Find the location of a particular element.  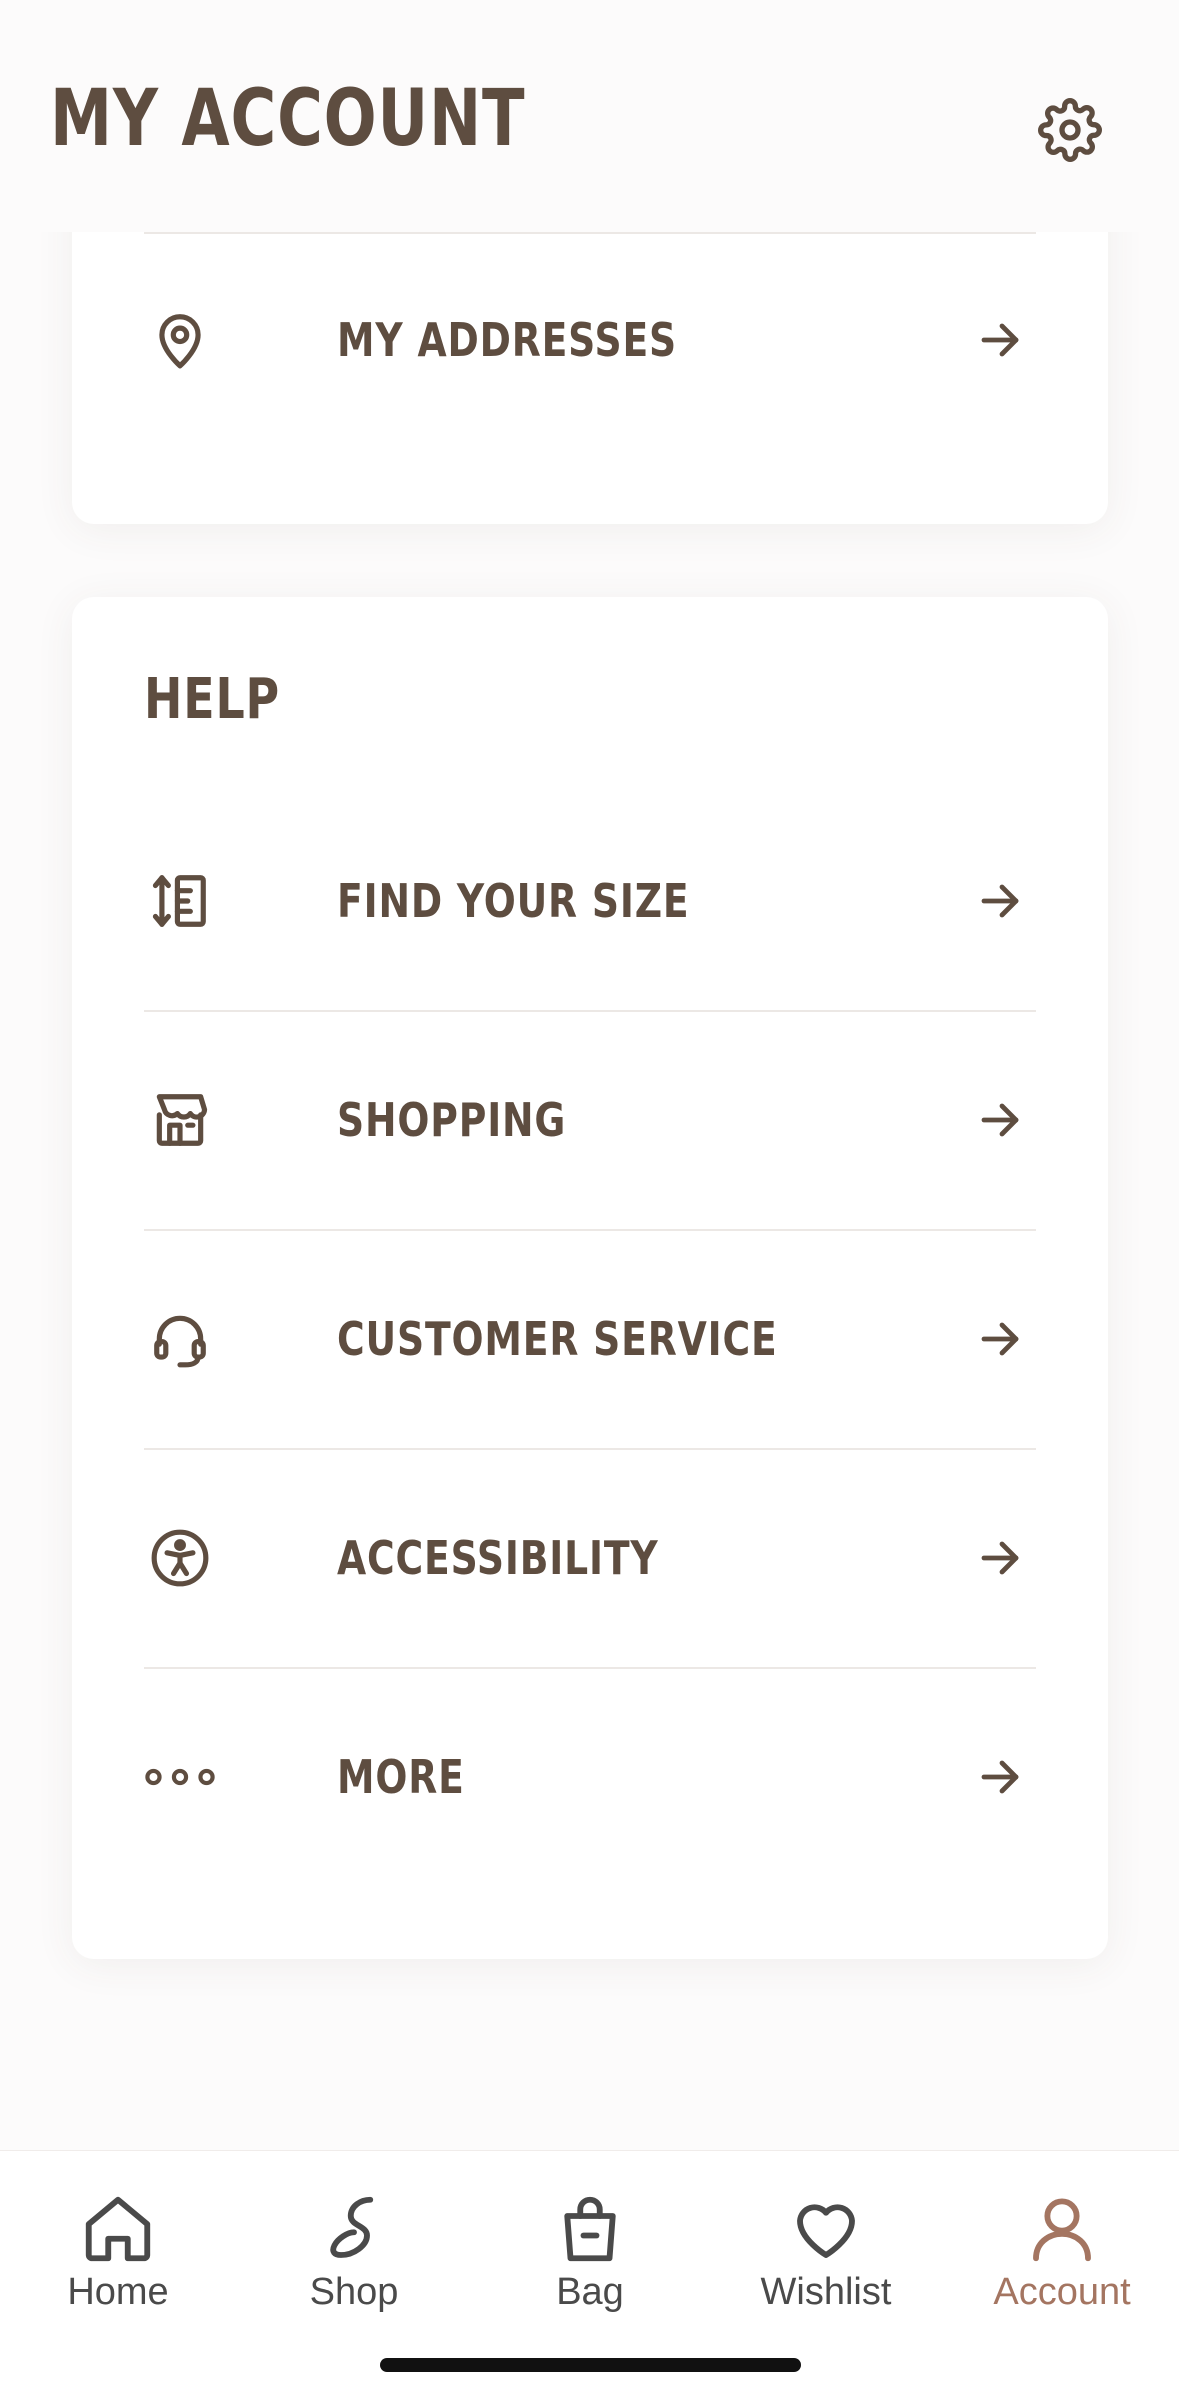

tab-wishlist: Wishlist is located at coordinates (826, 2259).